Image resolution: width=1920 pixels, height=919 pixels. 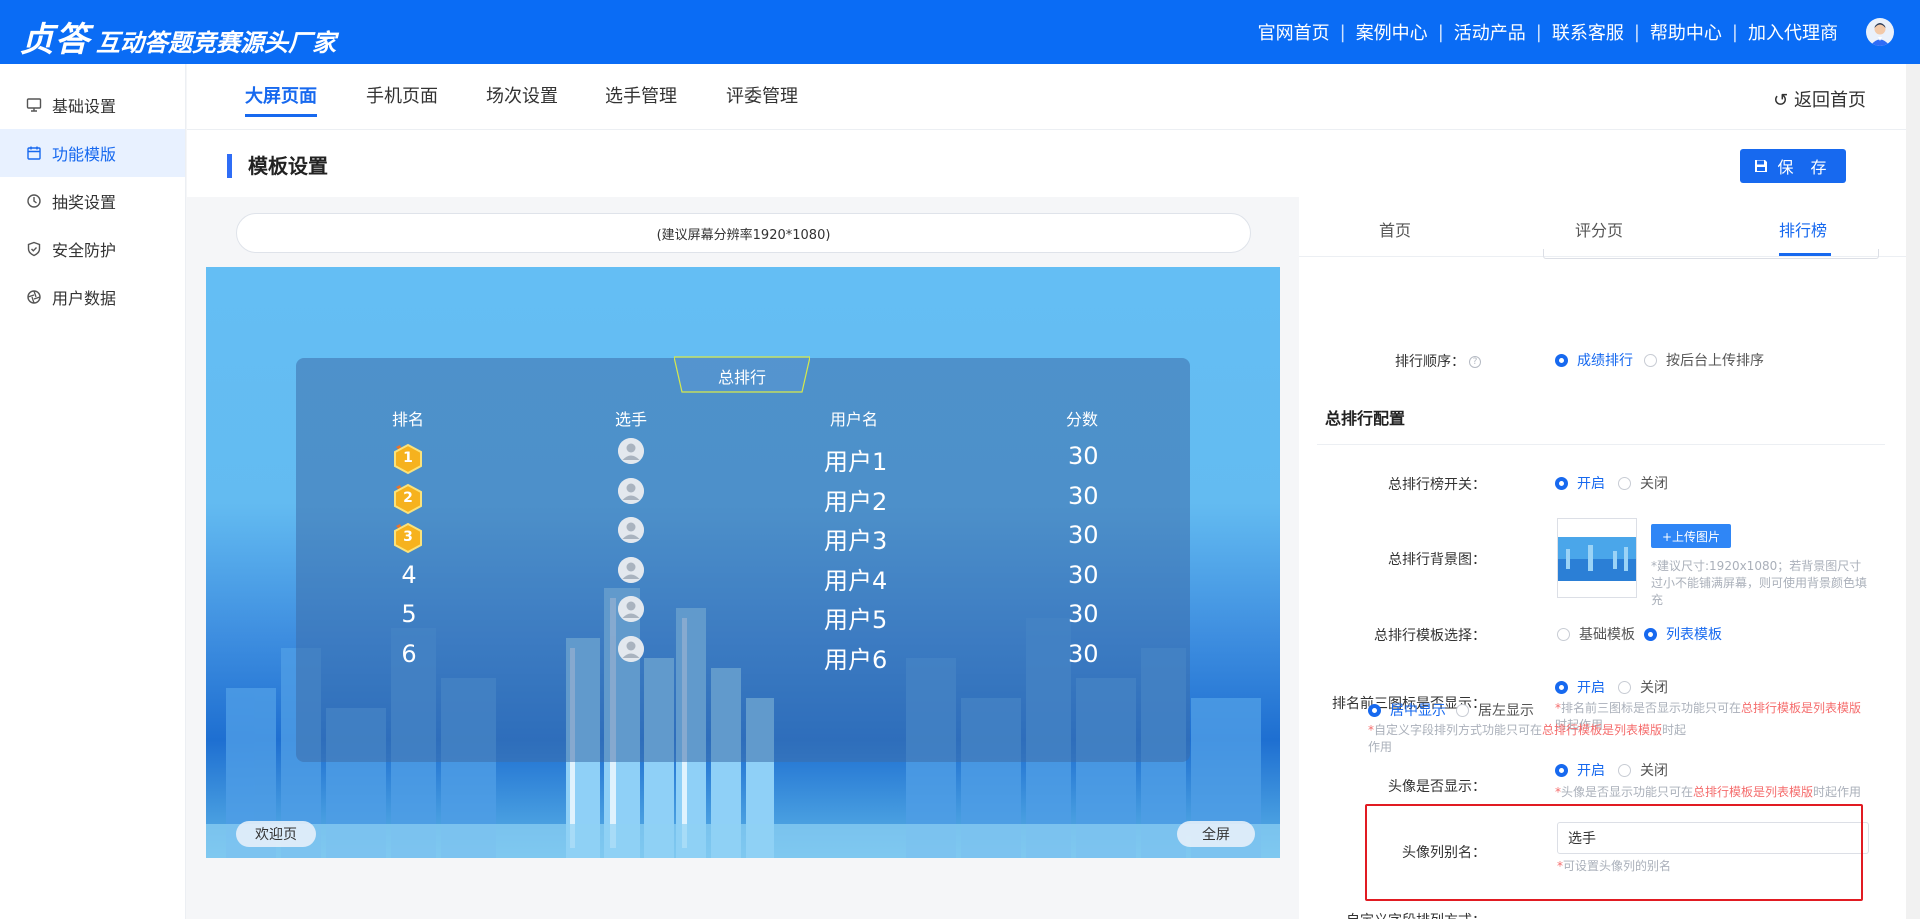 I want to click on tab-mobile-page: 手机页面, so click(x=402, y=98).